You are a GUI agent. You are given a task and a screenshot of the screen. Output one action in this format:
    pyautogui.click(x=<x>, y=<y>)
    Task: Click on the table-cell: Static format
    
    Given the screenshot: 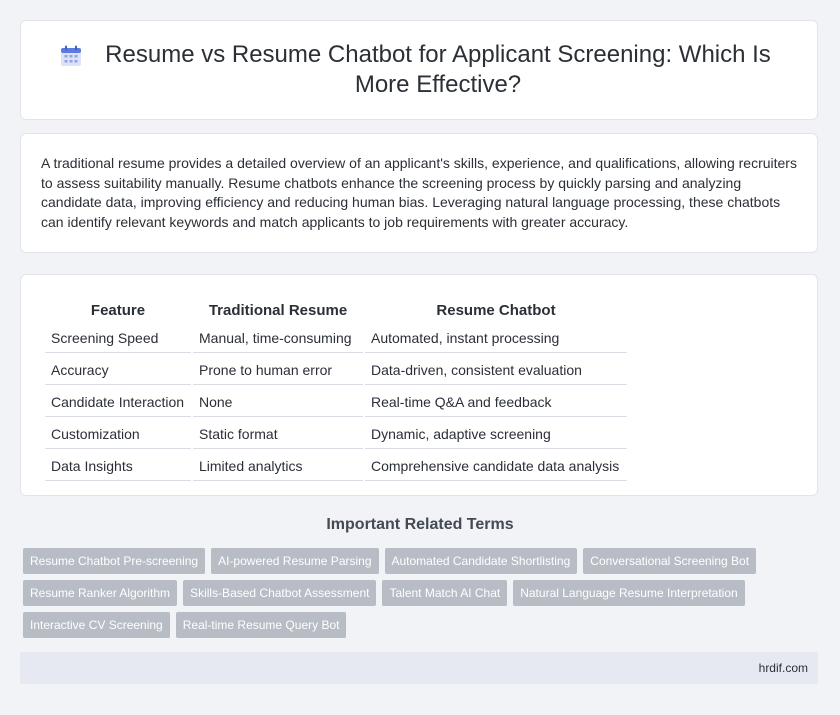 What is the action you would take?
    pyautogui.click(x=278, y=434)
    